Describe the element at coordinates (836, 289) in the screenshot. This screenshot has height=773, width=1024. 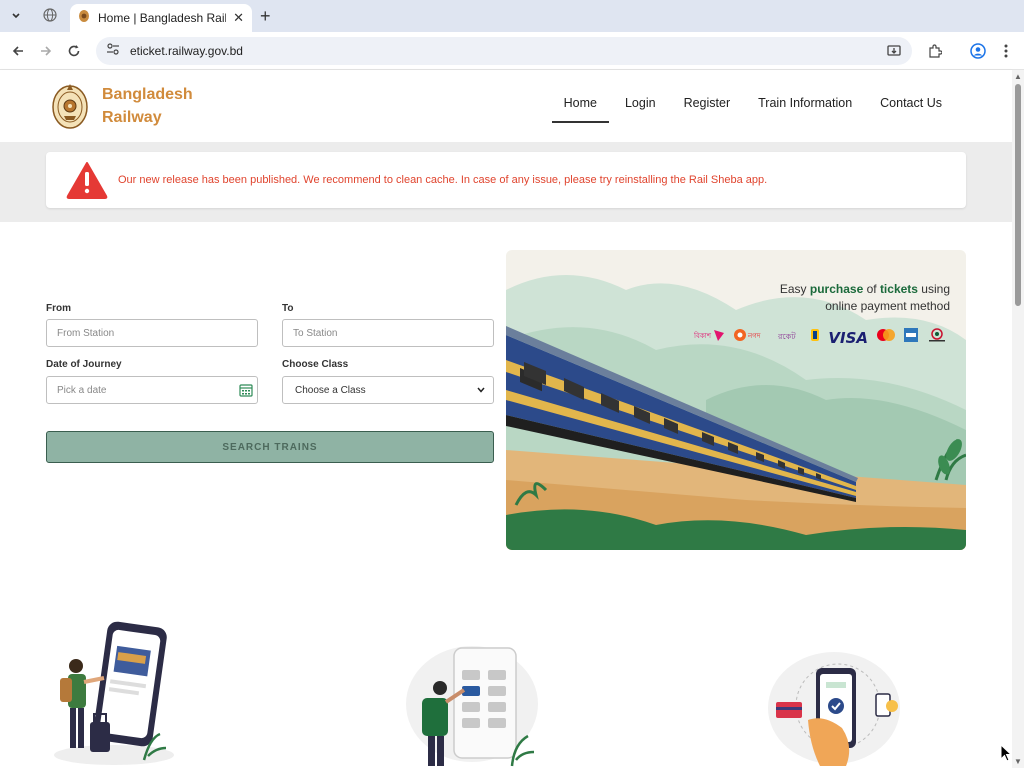
I see `banner-purchase: purchase` at that location.